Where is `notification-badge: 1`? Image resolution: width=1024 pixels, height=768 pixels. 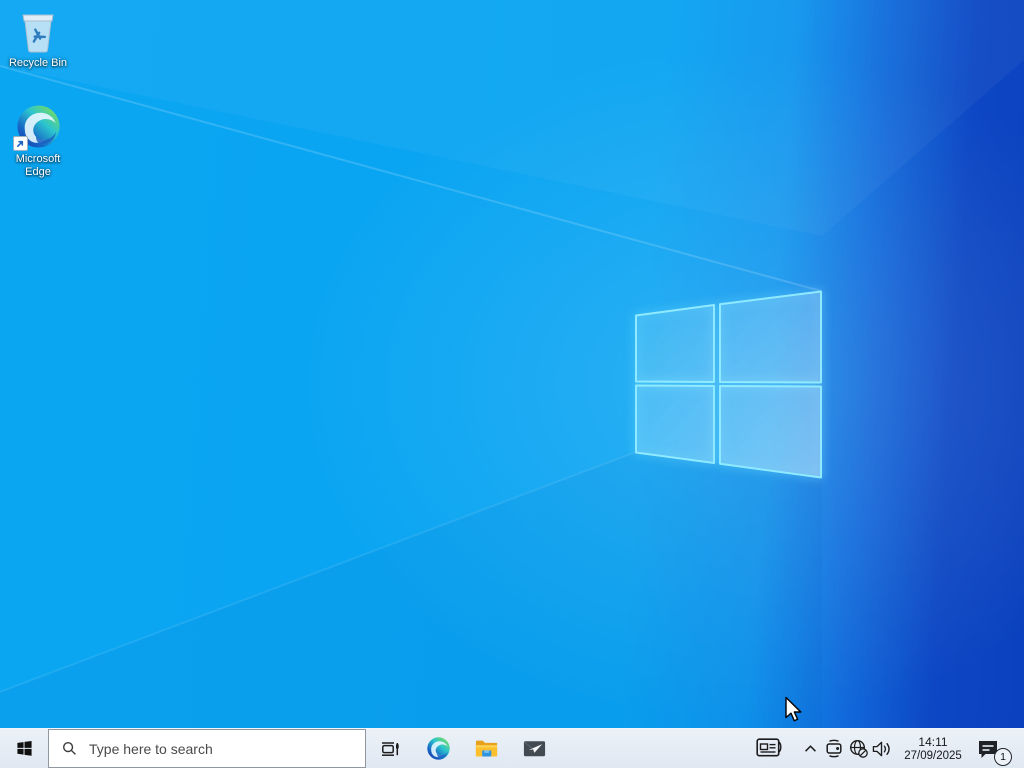
notification-badge: 1 is located at coordinates (1003, 756).